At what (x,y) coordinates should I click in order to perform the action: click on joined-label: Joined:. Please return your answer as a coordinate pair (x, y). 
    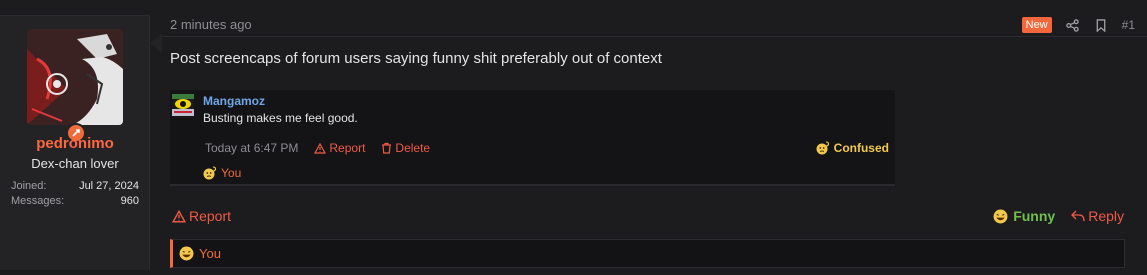
    Looking at the image, I should click on (29, 186).